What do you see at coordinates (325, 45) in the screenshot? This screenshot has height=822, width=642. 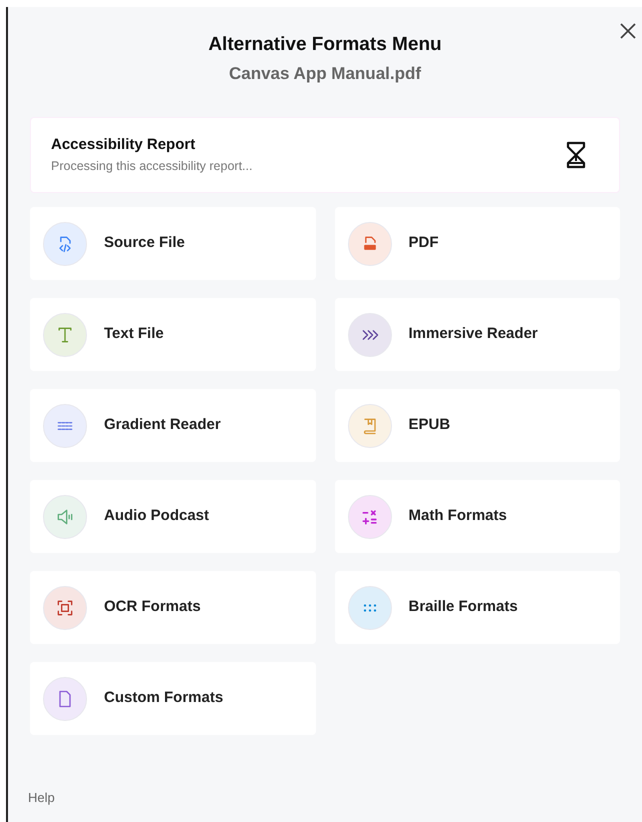 I see `dialog-title: Alternative Formats Menu` at bounding box center [325, 45].